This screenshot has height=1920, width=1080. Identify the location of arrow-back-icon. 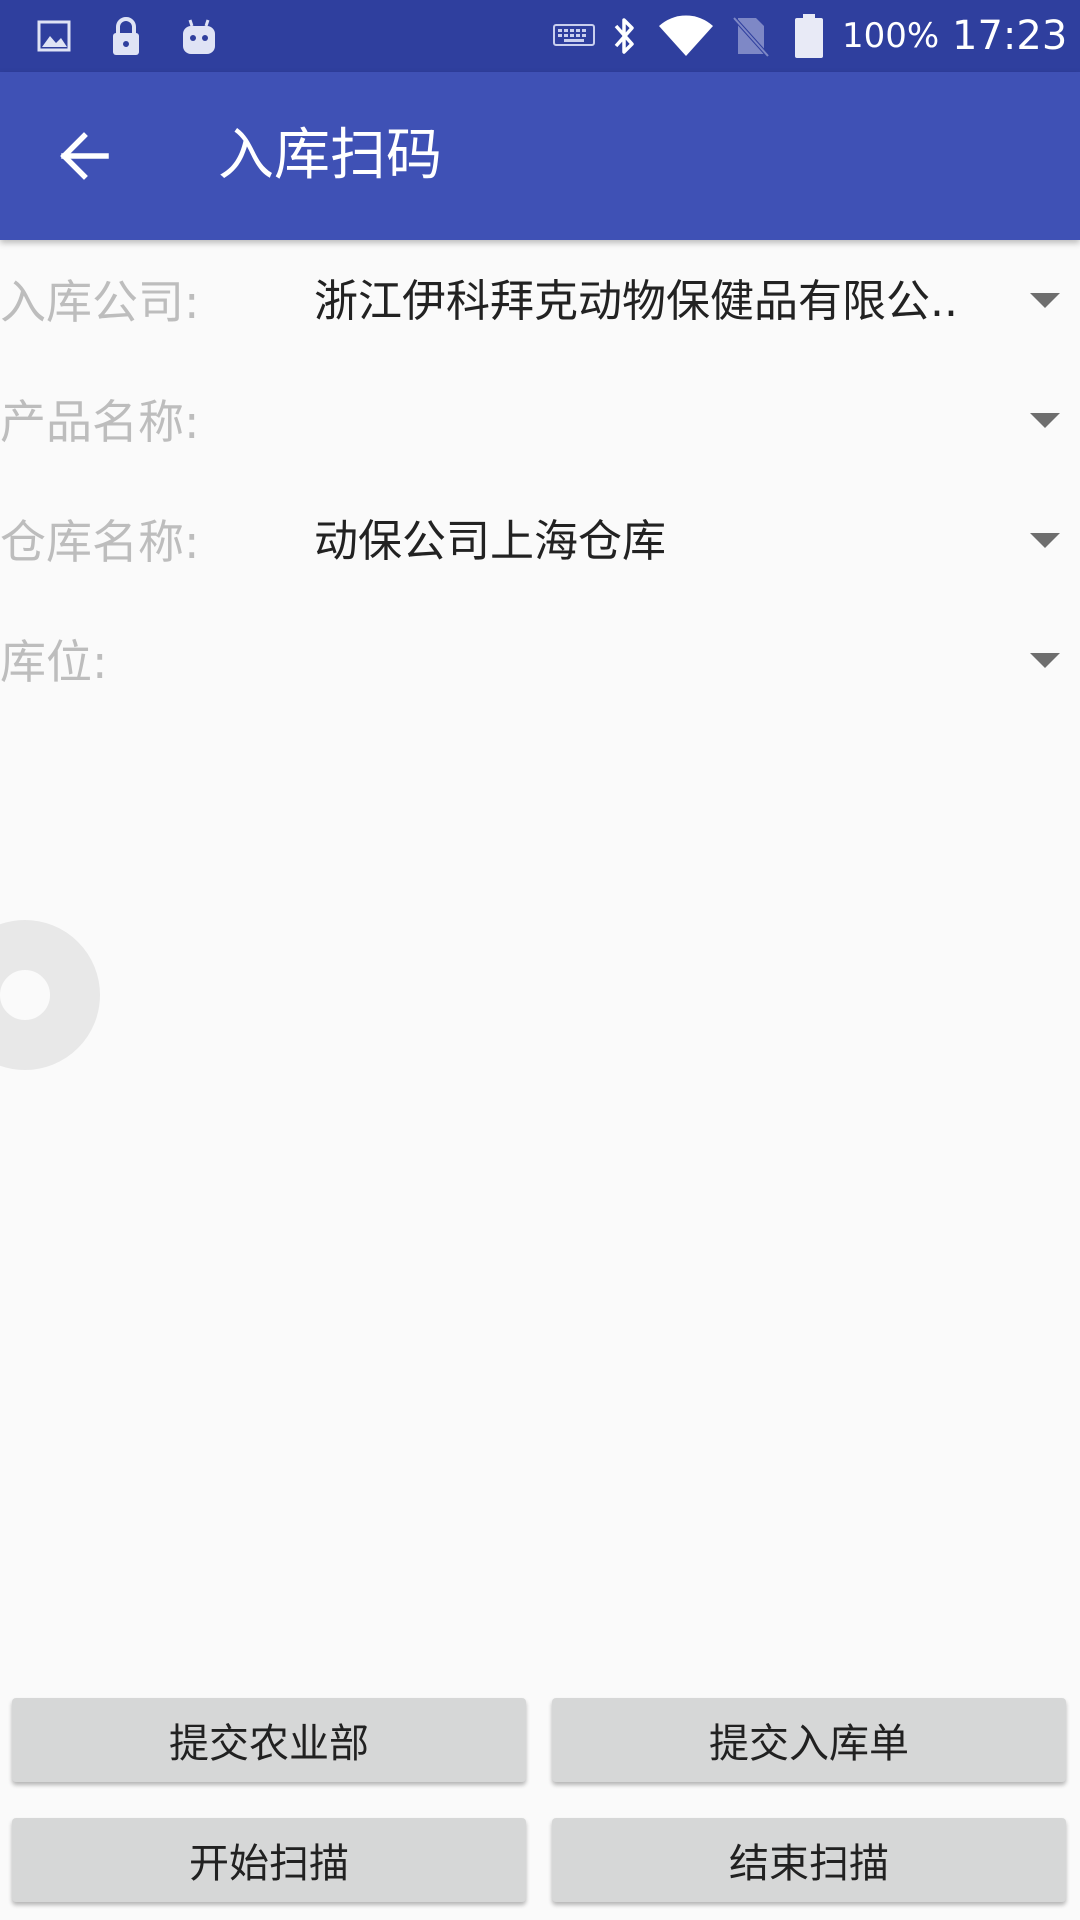
(84, 156).